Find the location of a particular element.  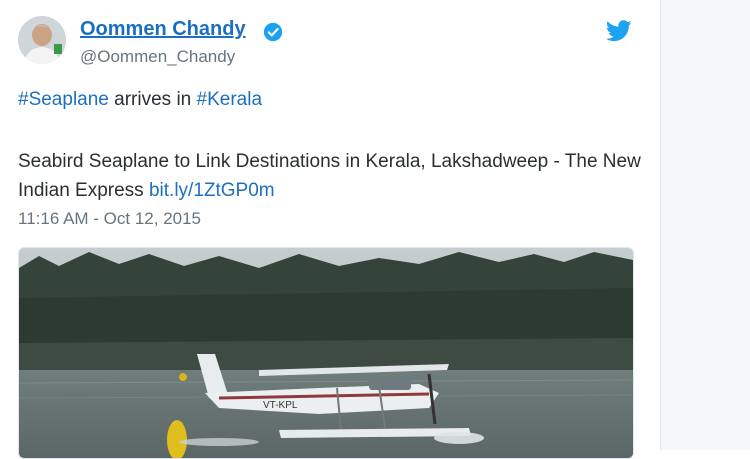

tweet-text-line: #Seaplane arrives in #Kerala is located at coordinates (140, 100).